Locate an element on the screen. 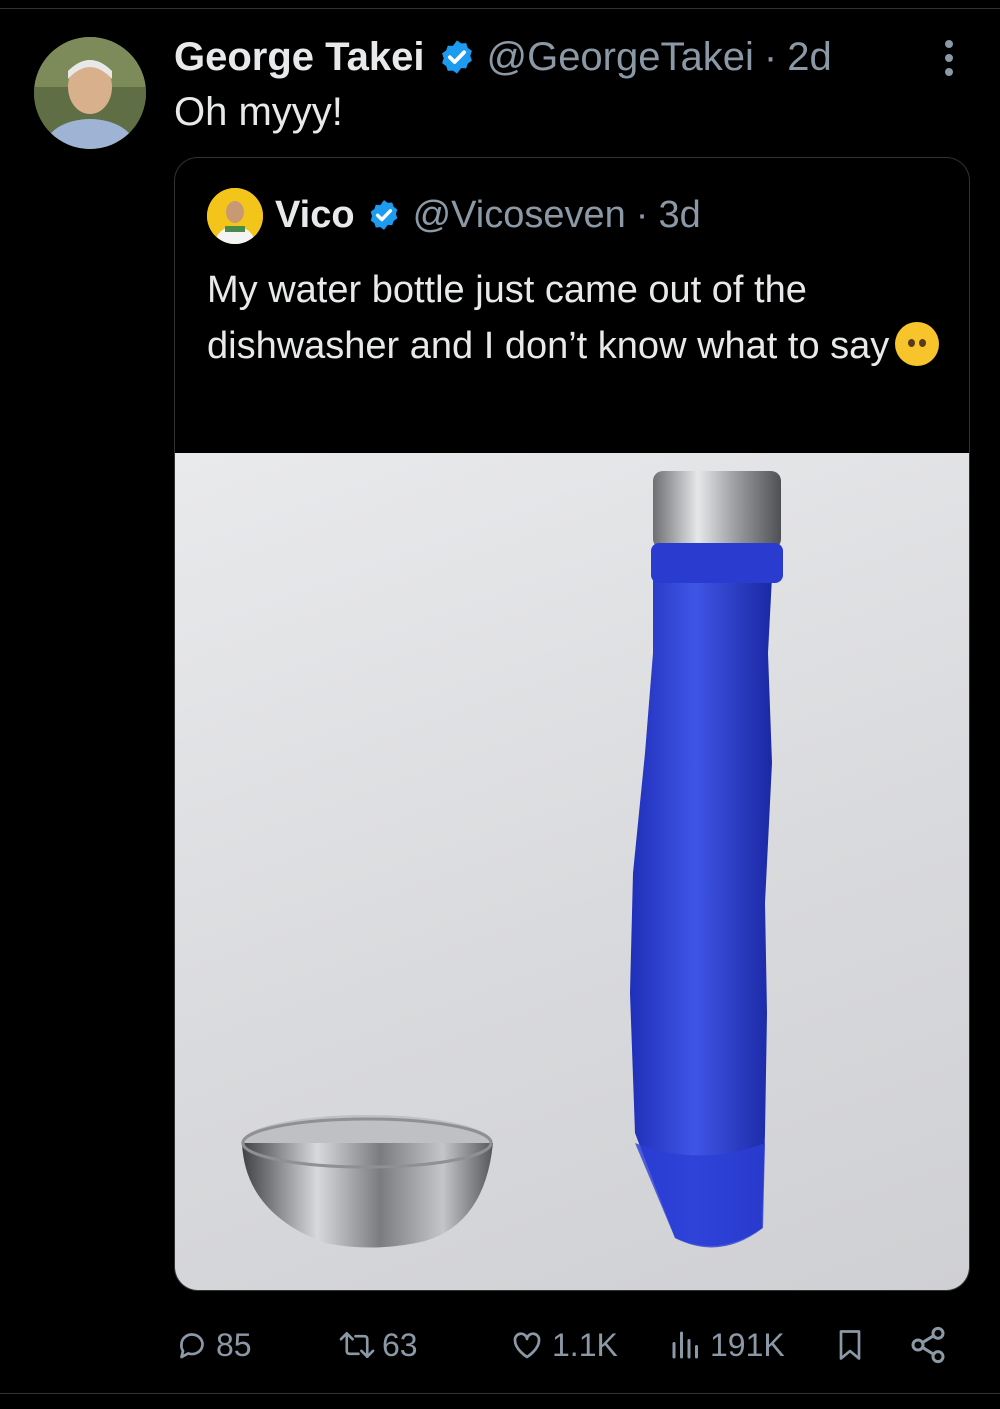  more-icon is located at coordinates (949, 60).